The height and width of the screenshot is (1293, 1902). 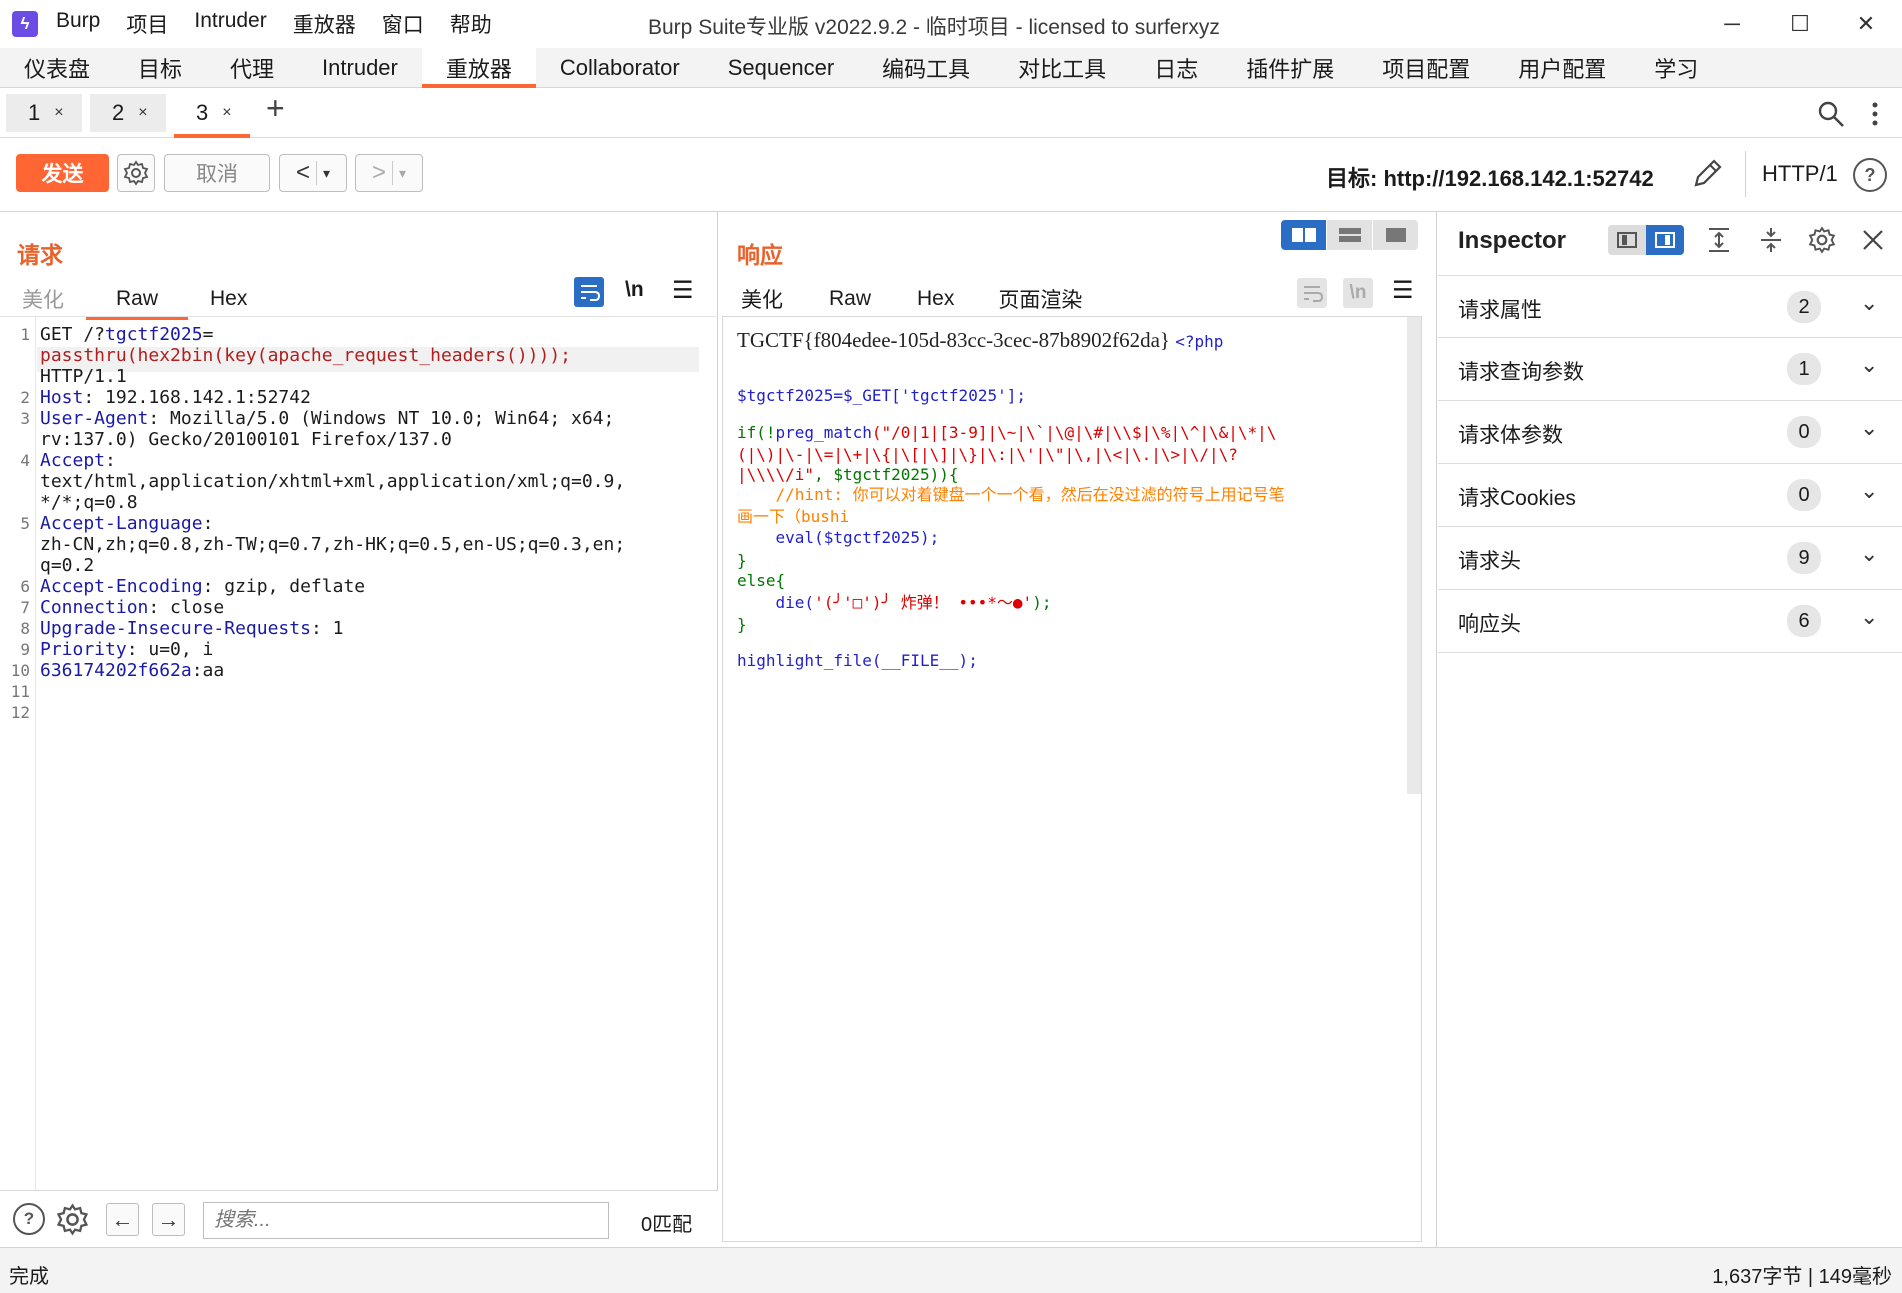 I want to click on more-options-icon, so click(x=1875, y=114).